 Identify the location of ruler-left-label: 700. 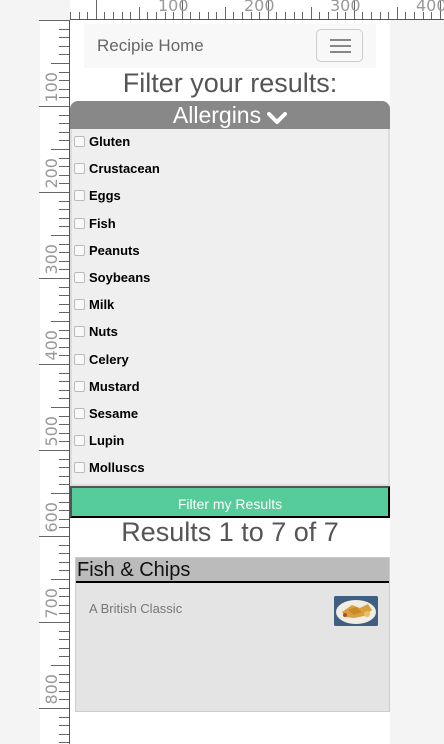
(51, 603).